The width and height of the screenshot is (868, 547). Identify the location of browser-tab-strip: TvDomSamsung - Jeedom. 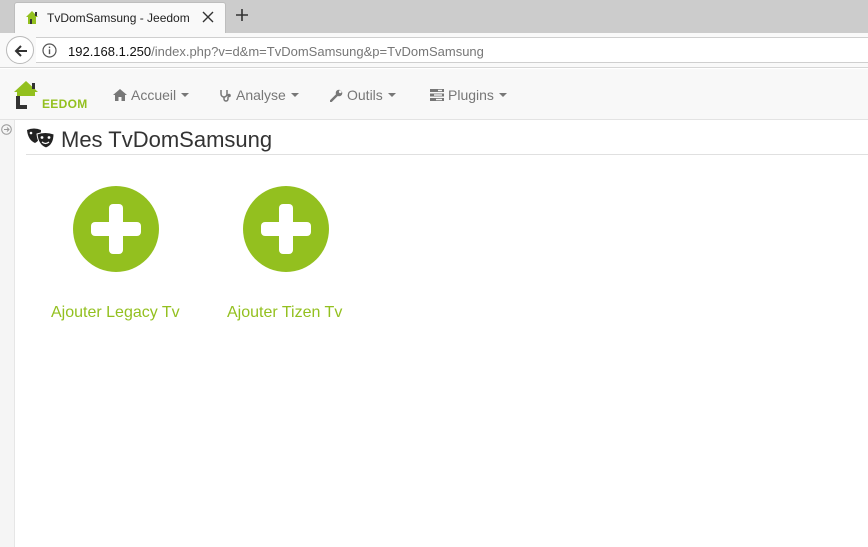
(434, 16).